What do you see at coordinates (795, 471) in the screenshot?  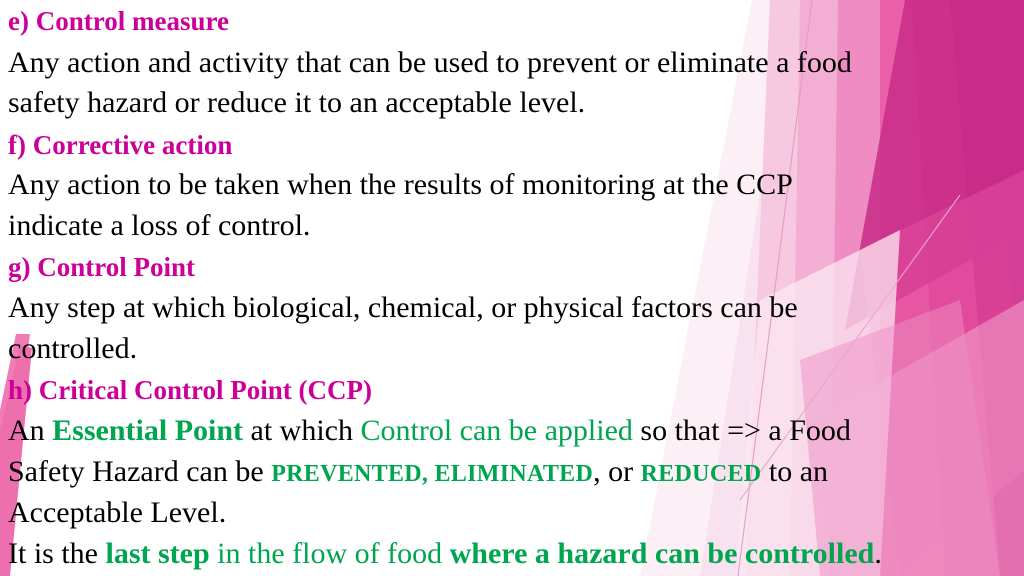 I see `body-ccp-hazard-actions-seg-4: to an` at bounding box center [795, 471].